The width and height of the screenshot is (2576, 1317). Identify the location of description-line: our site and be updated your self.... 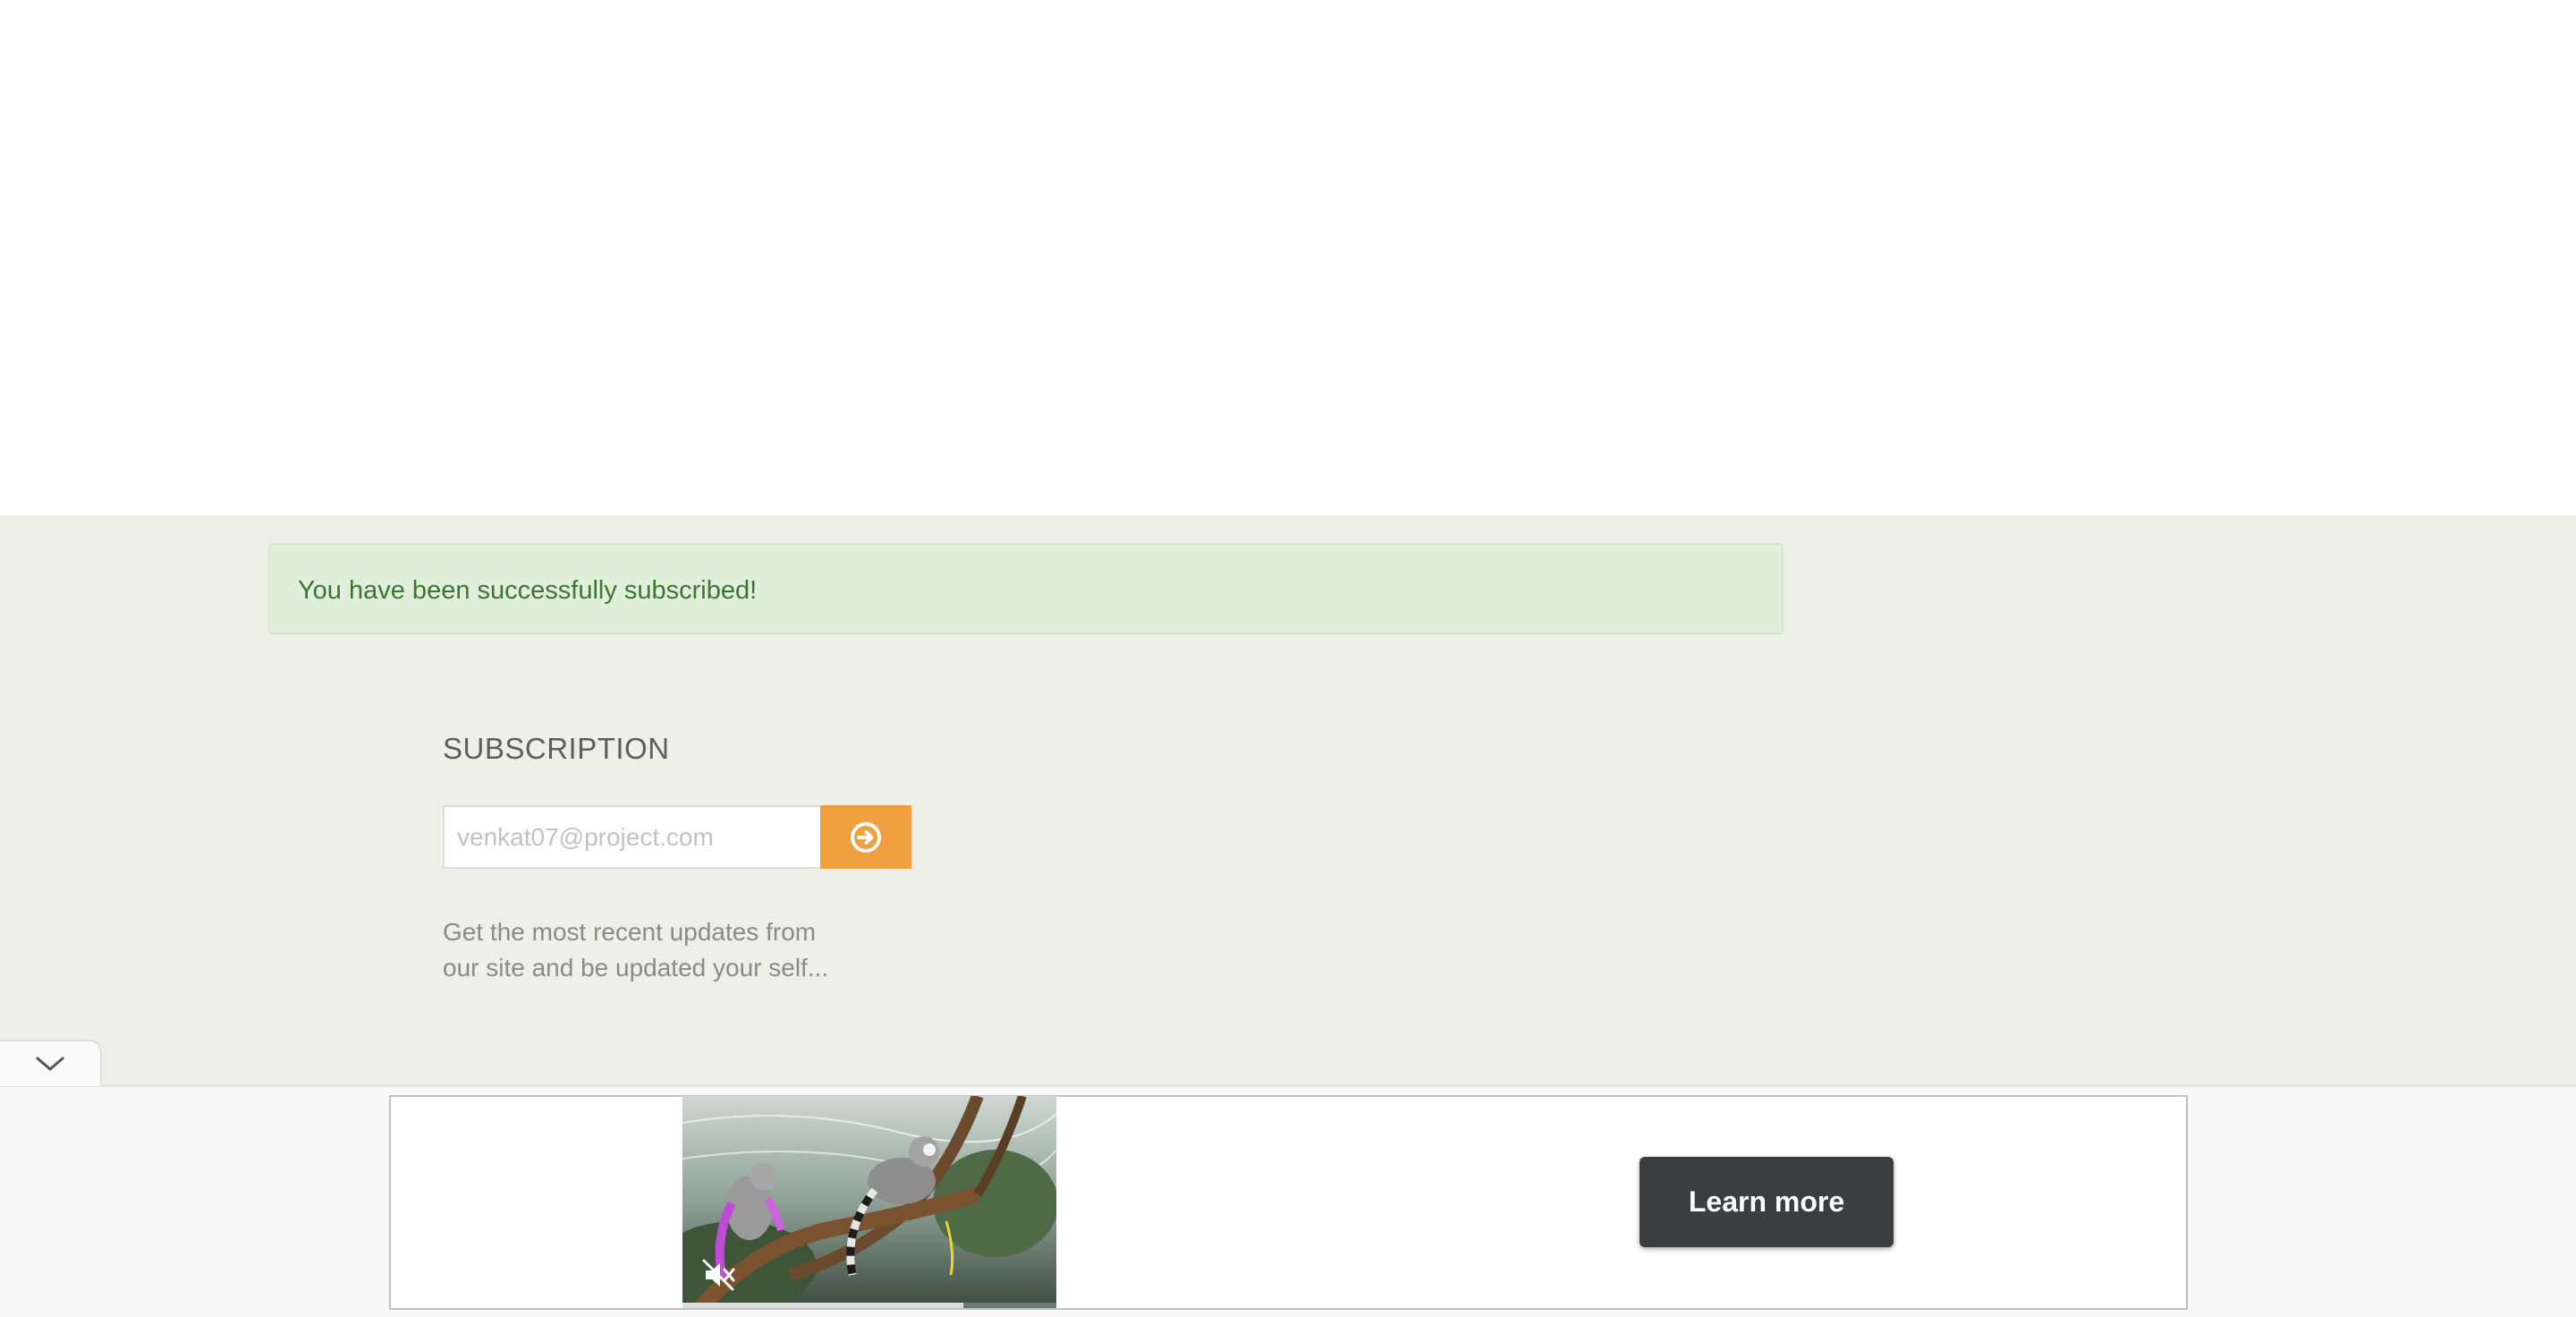
(636, 968).